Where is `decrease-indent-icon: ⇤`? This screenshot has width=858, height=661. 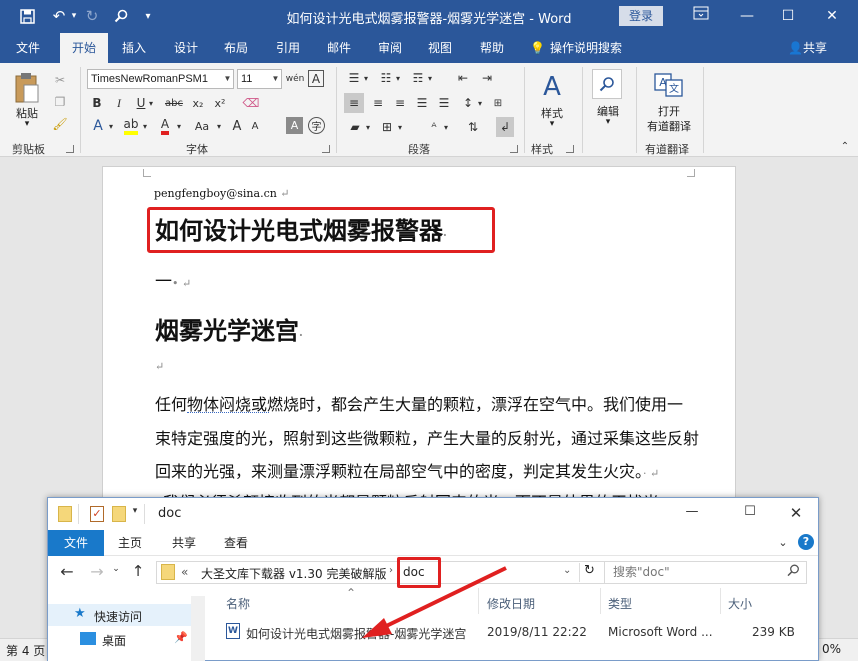 decrease-indent-icon: ⇤ is located at coordinates (463, 78).